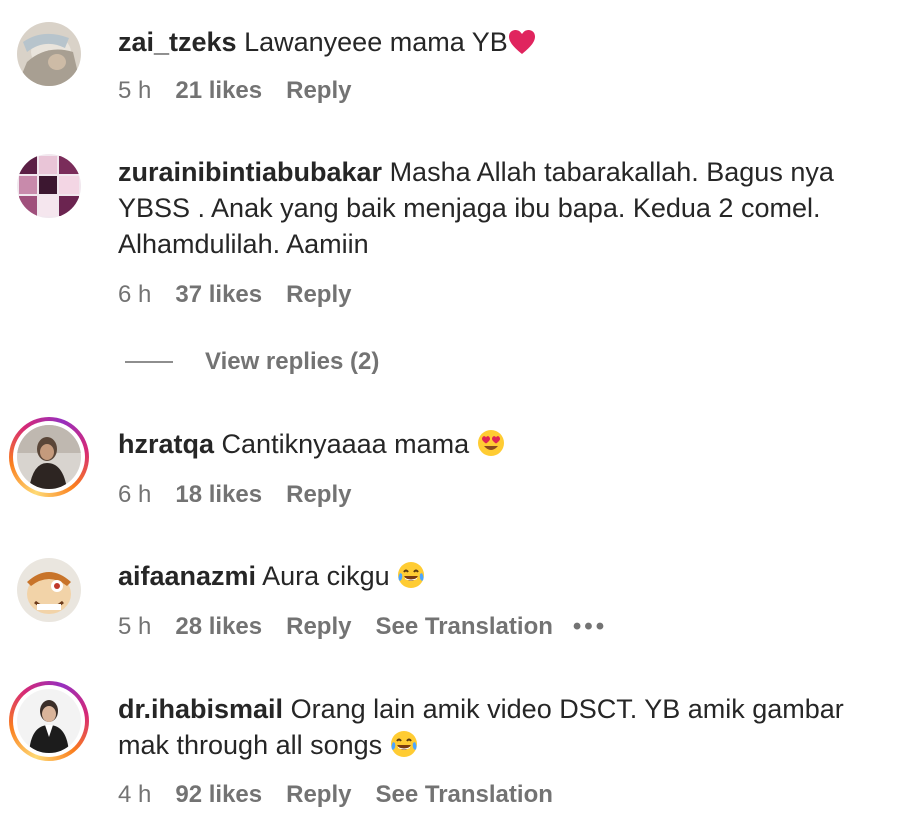  Describe the element at coordinates (491, 447) in the screenshot. I see `heart-eyes-emoji` at that location.